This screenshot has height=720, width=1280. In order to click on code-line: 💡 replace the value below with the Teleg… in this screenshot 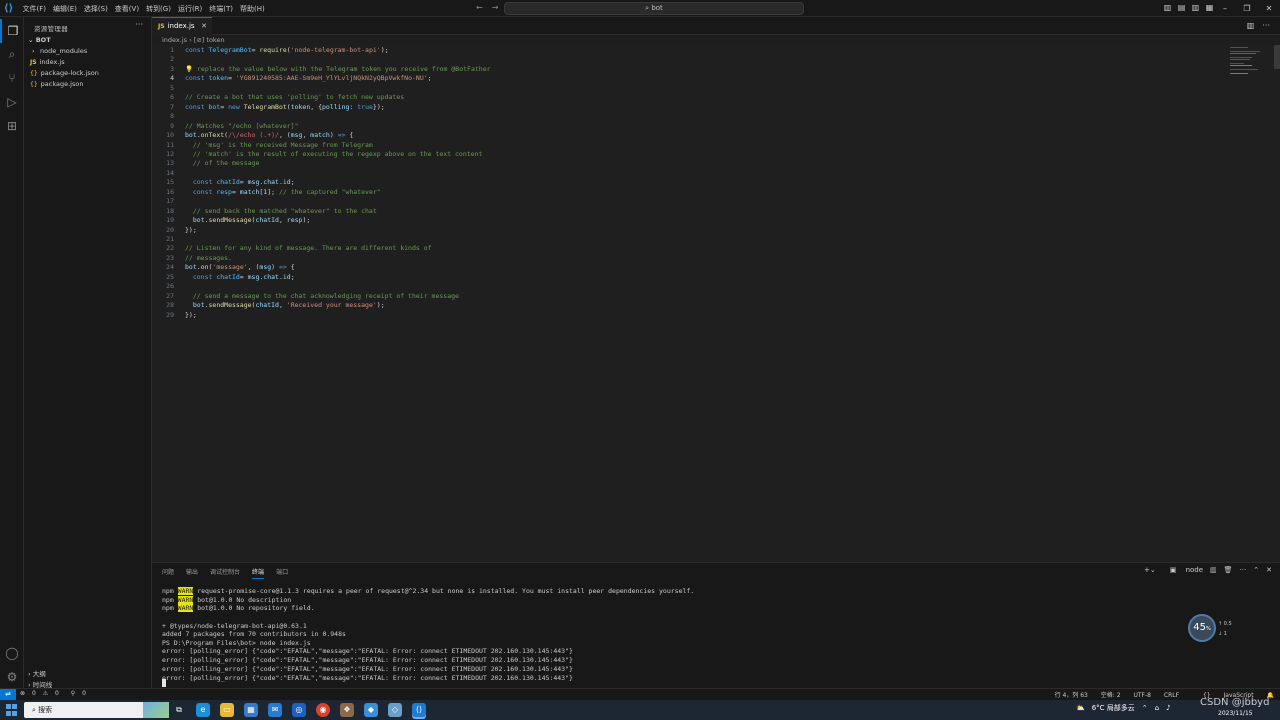, I will do `click(338, 69)`.